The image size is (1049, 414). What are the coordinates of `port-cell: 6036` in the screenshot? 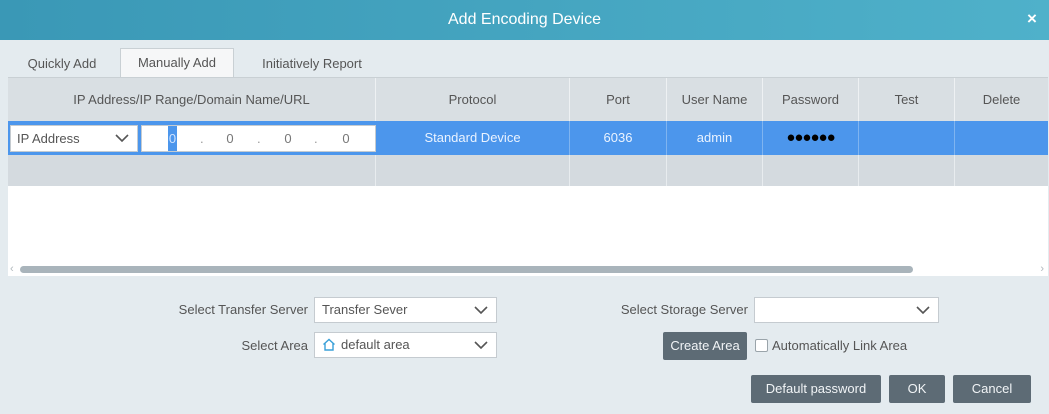 It's located at (618, 138).